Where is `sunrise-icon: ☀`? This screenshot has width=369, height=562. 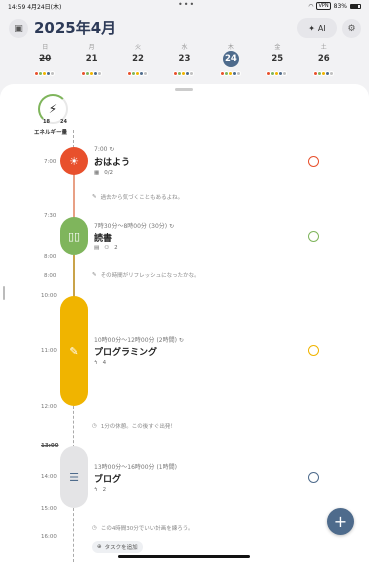
sunrise-icon: ☀ is located at coordinates (74, 161).